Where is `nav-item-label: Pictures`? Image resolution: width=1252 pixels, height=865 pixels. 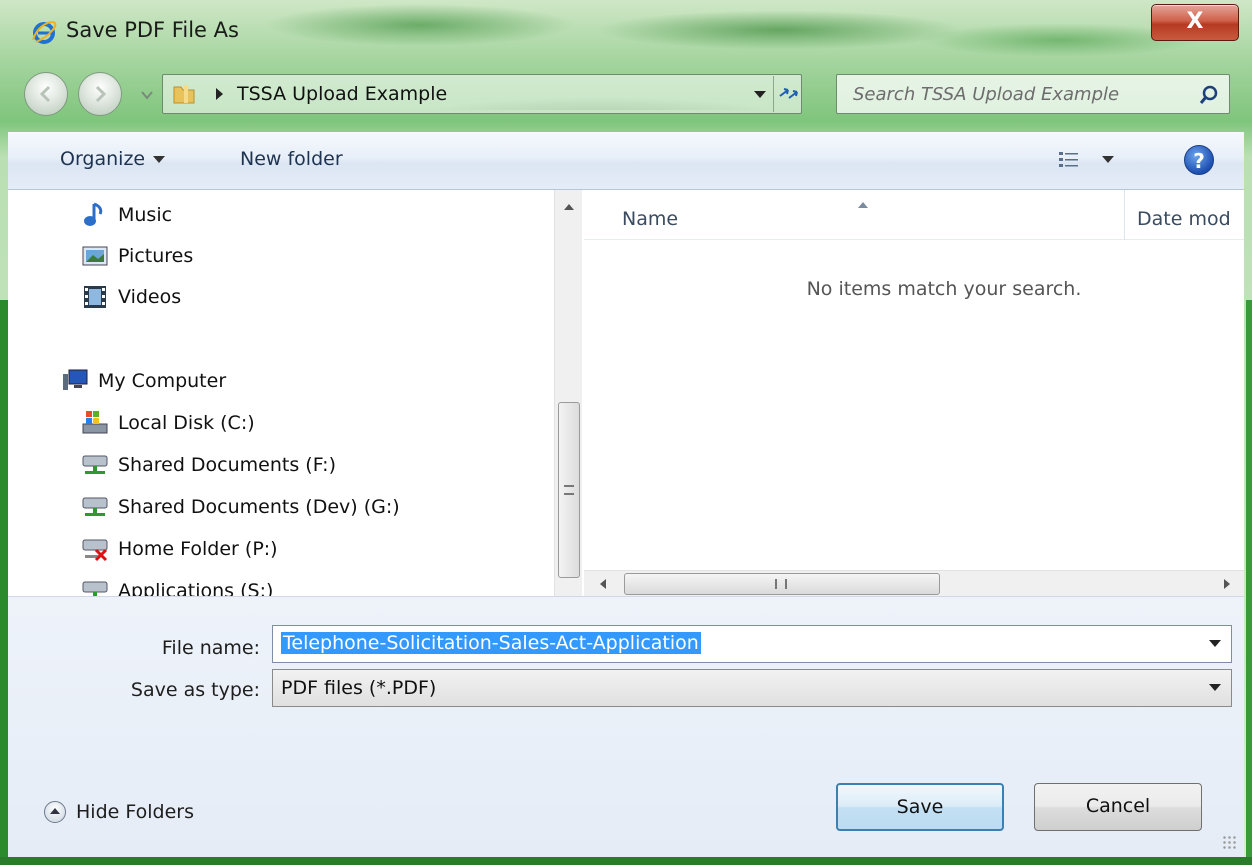
nav-item-label: Pictures is located at coordinates (156, 256).